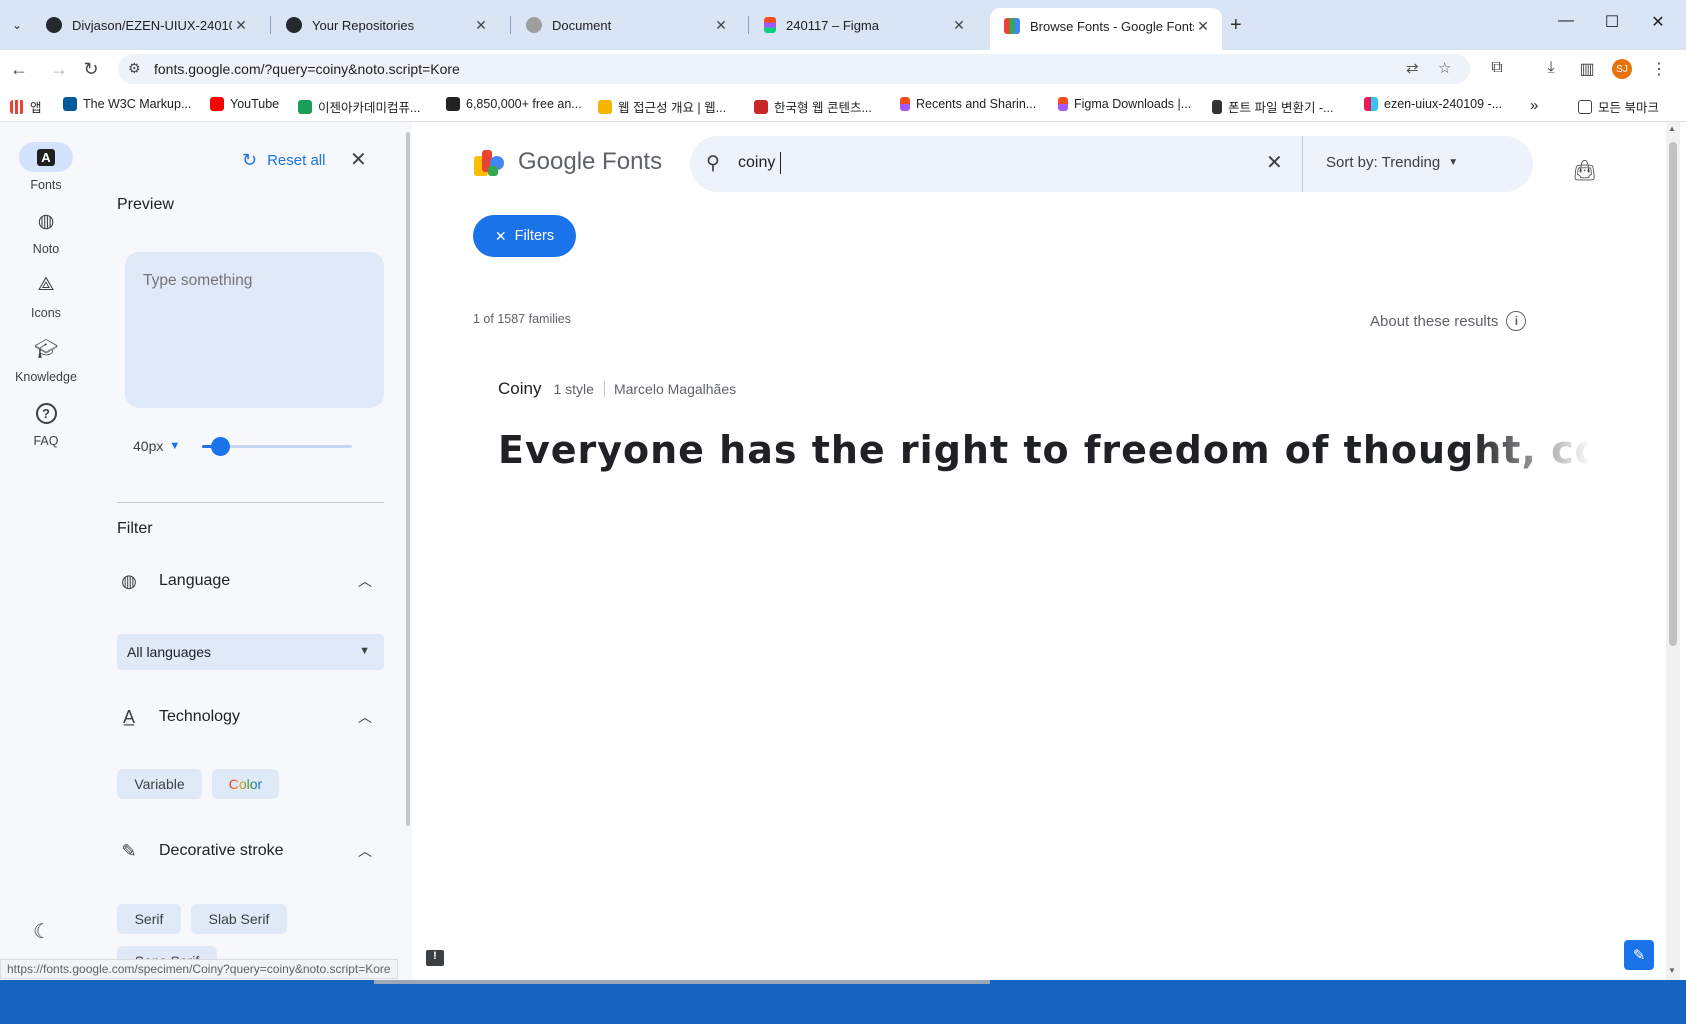 The width and height of the screenshot is (1686, 1024). What do you see at coordinates (1448, 321) in the screenshot?
I see `about-results-link: About these results i` at bounding box center [1448, 321].